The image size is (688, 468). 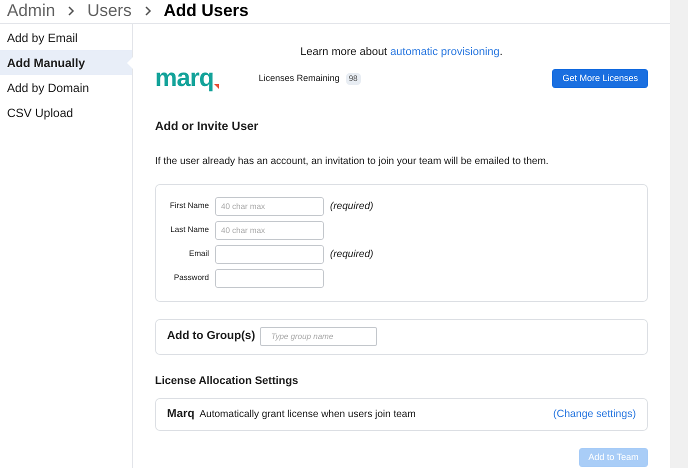 I want to click on product-name: Marq, so click(x=180, y=414).